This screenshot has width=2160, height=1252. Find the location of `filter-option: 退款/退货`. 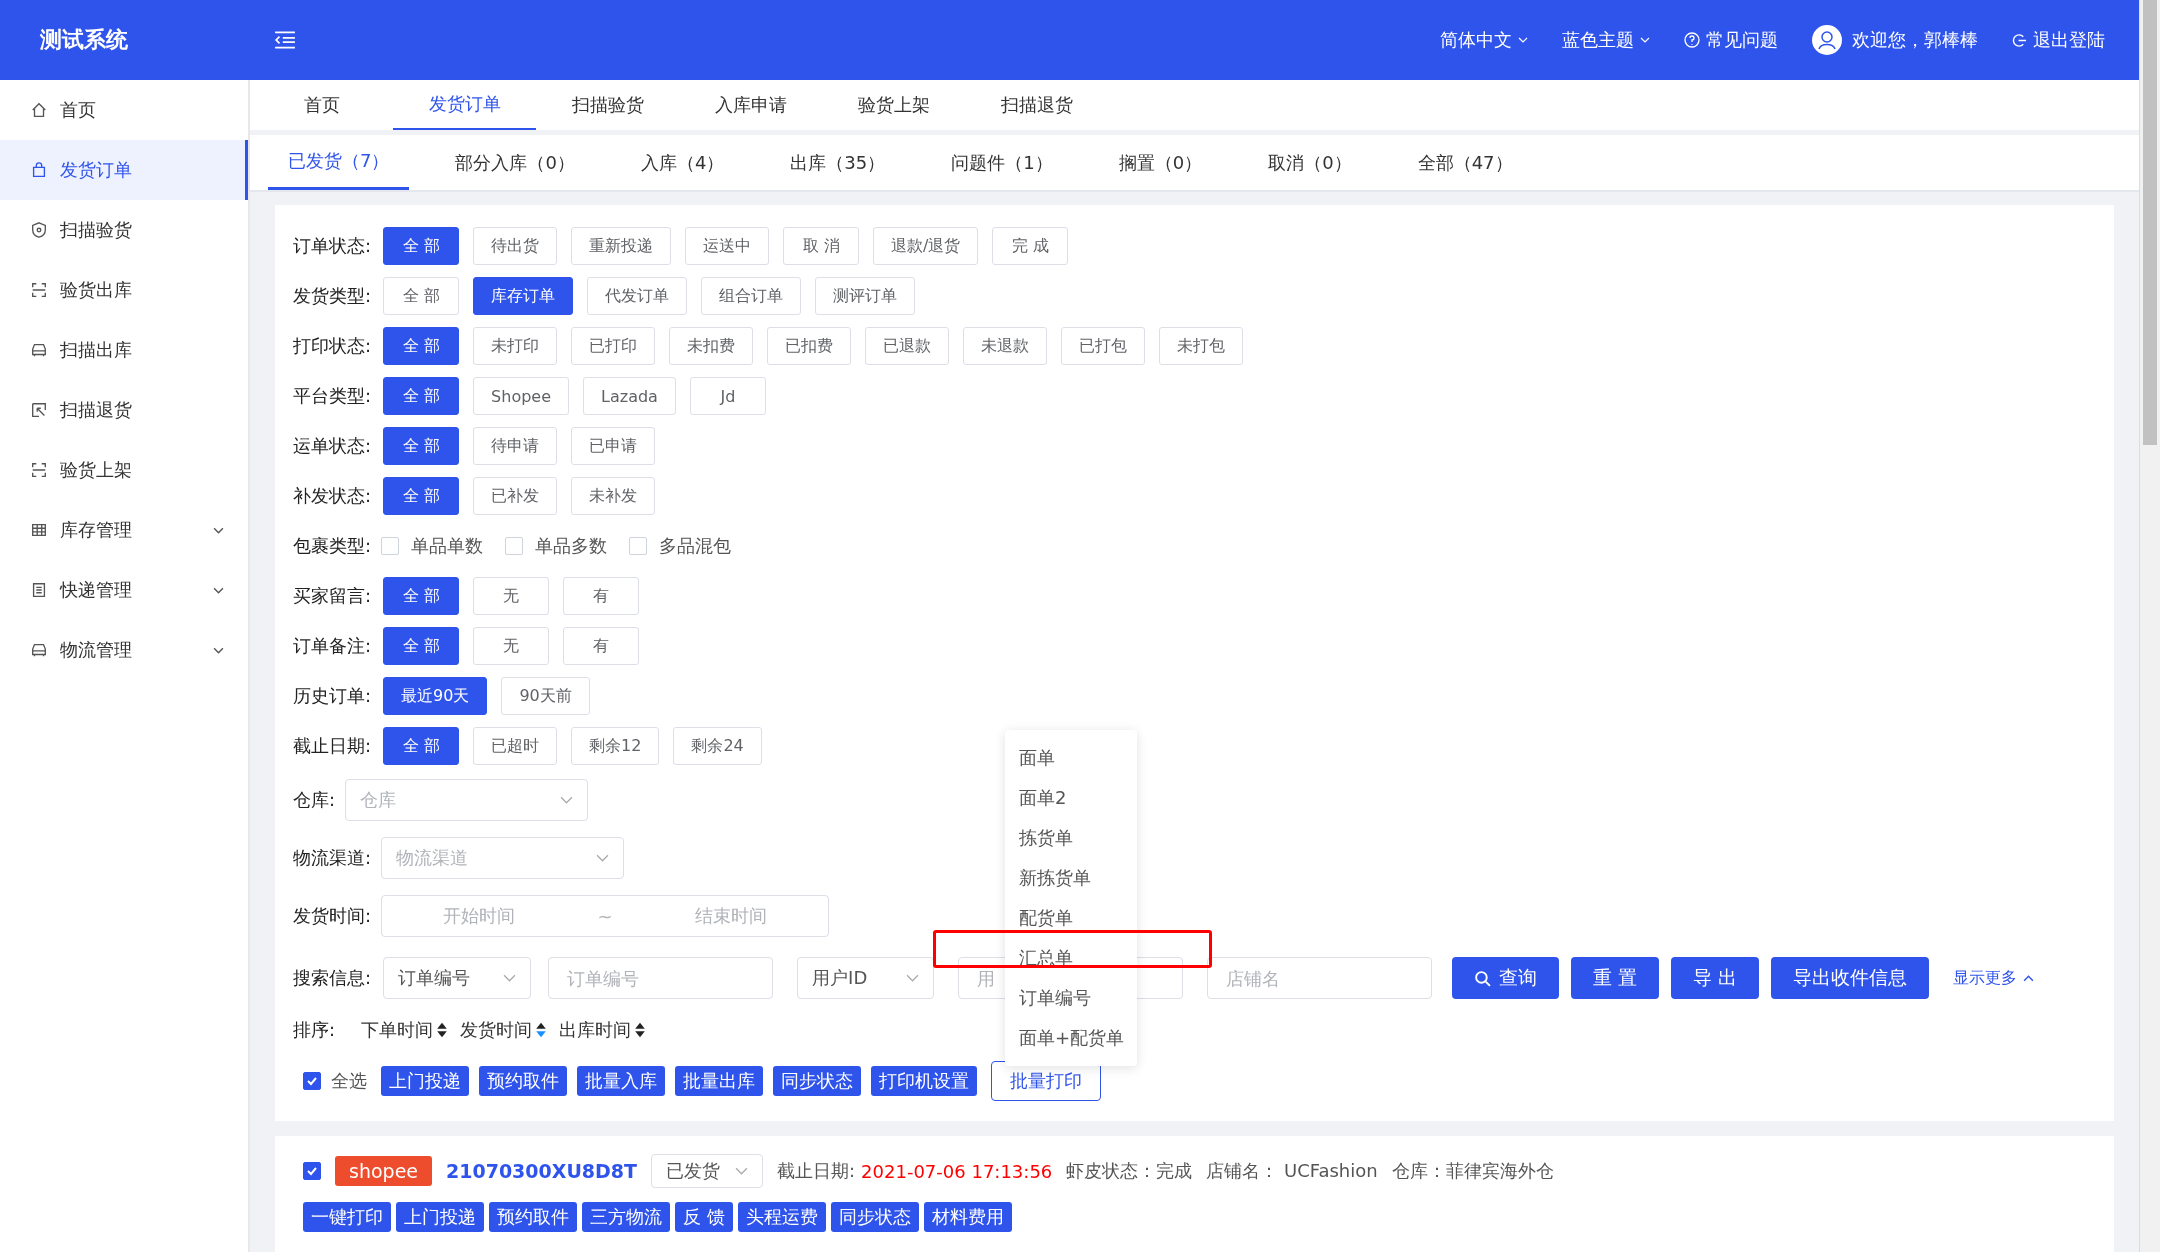

filter-option: 退款/退货 is located at coordinates (926, 246).